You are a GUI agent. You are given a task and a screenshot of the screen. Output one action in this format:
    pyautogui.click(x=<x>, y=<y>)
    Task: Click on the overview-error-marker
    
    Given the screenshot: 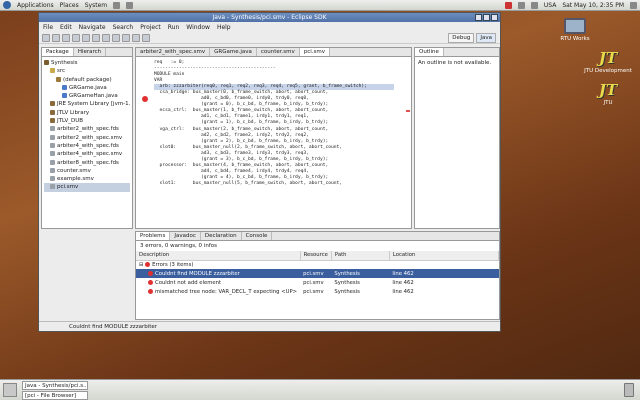 What is the action you would take?
    pyautogui.click(x=408, y=111)
    